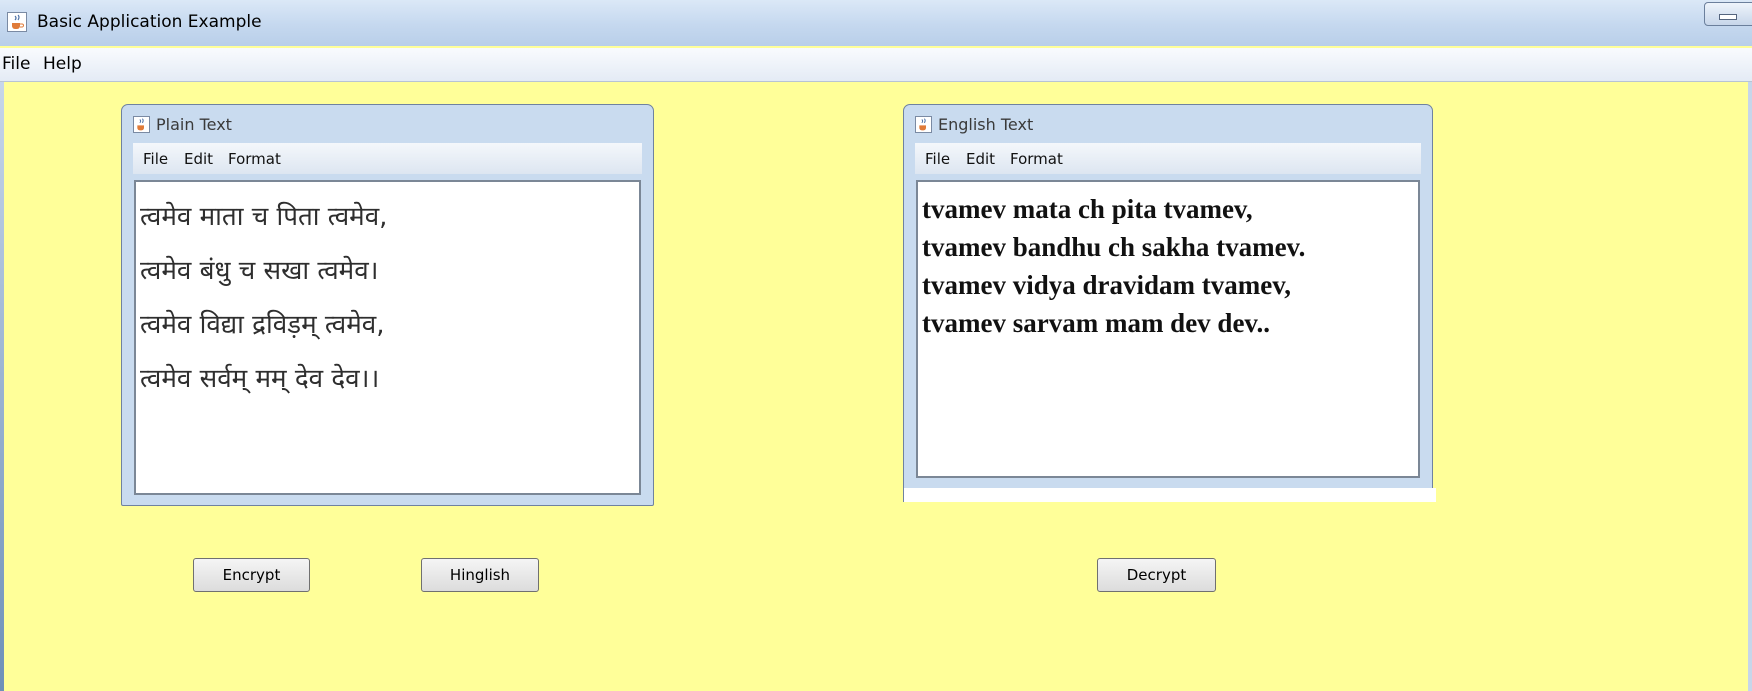 The height and width of the screenshot is (691, 1752). I want to click on main-menubar: File Help, so click(876, 65).